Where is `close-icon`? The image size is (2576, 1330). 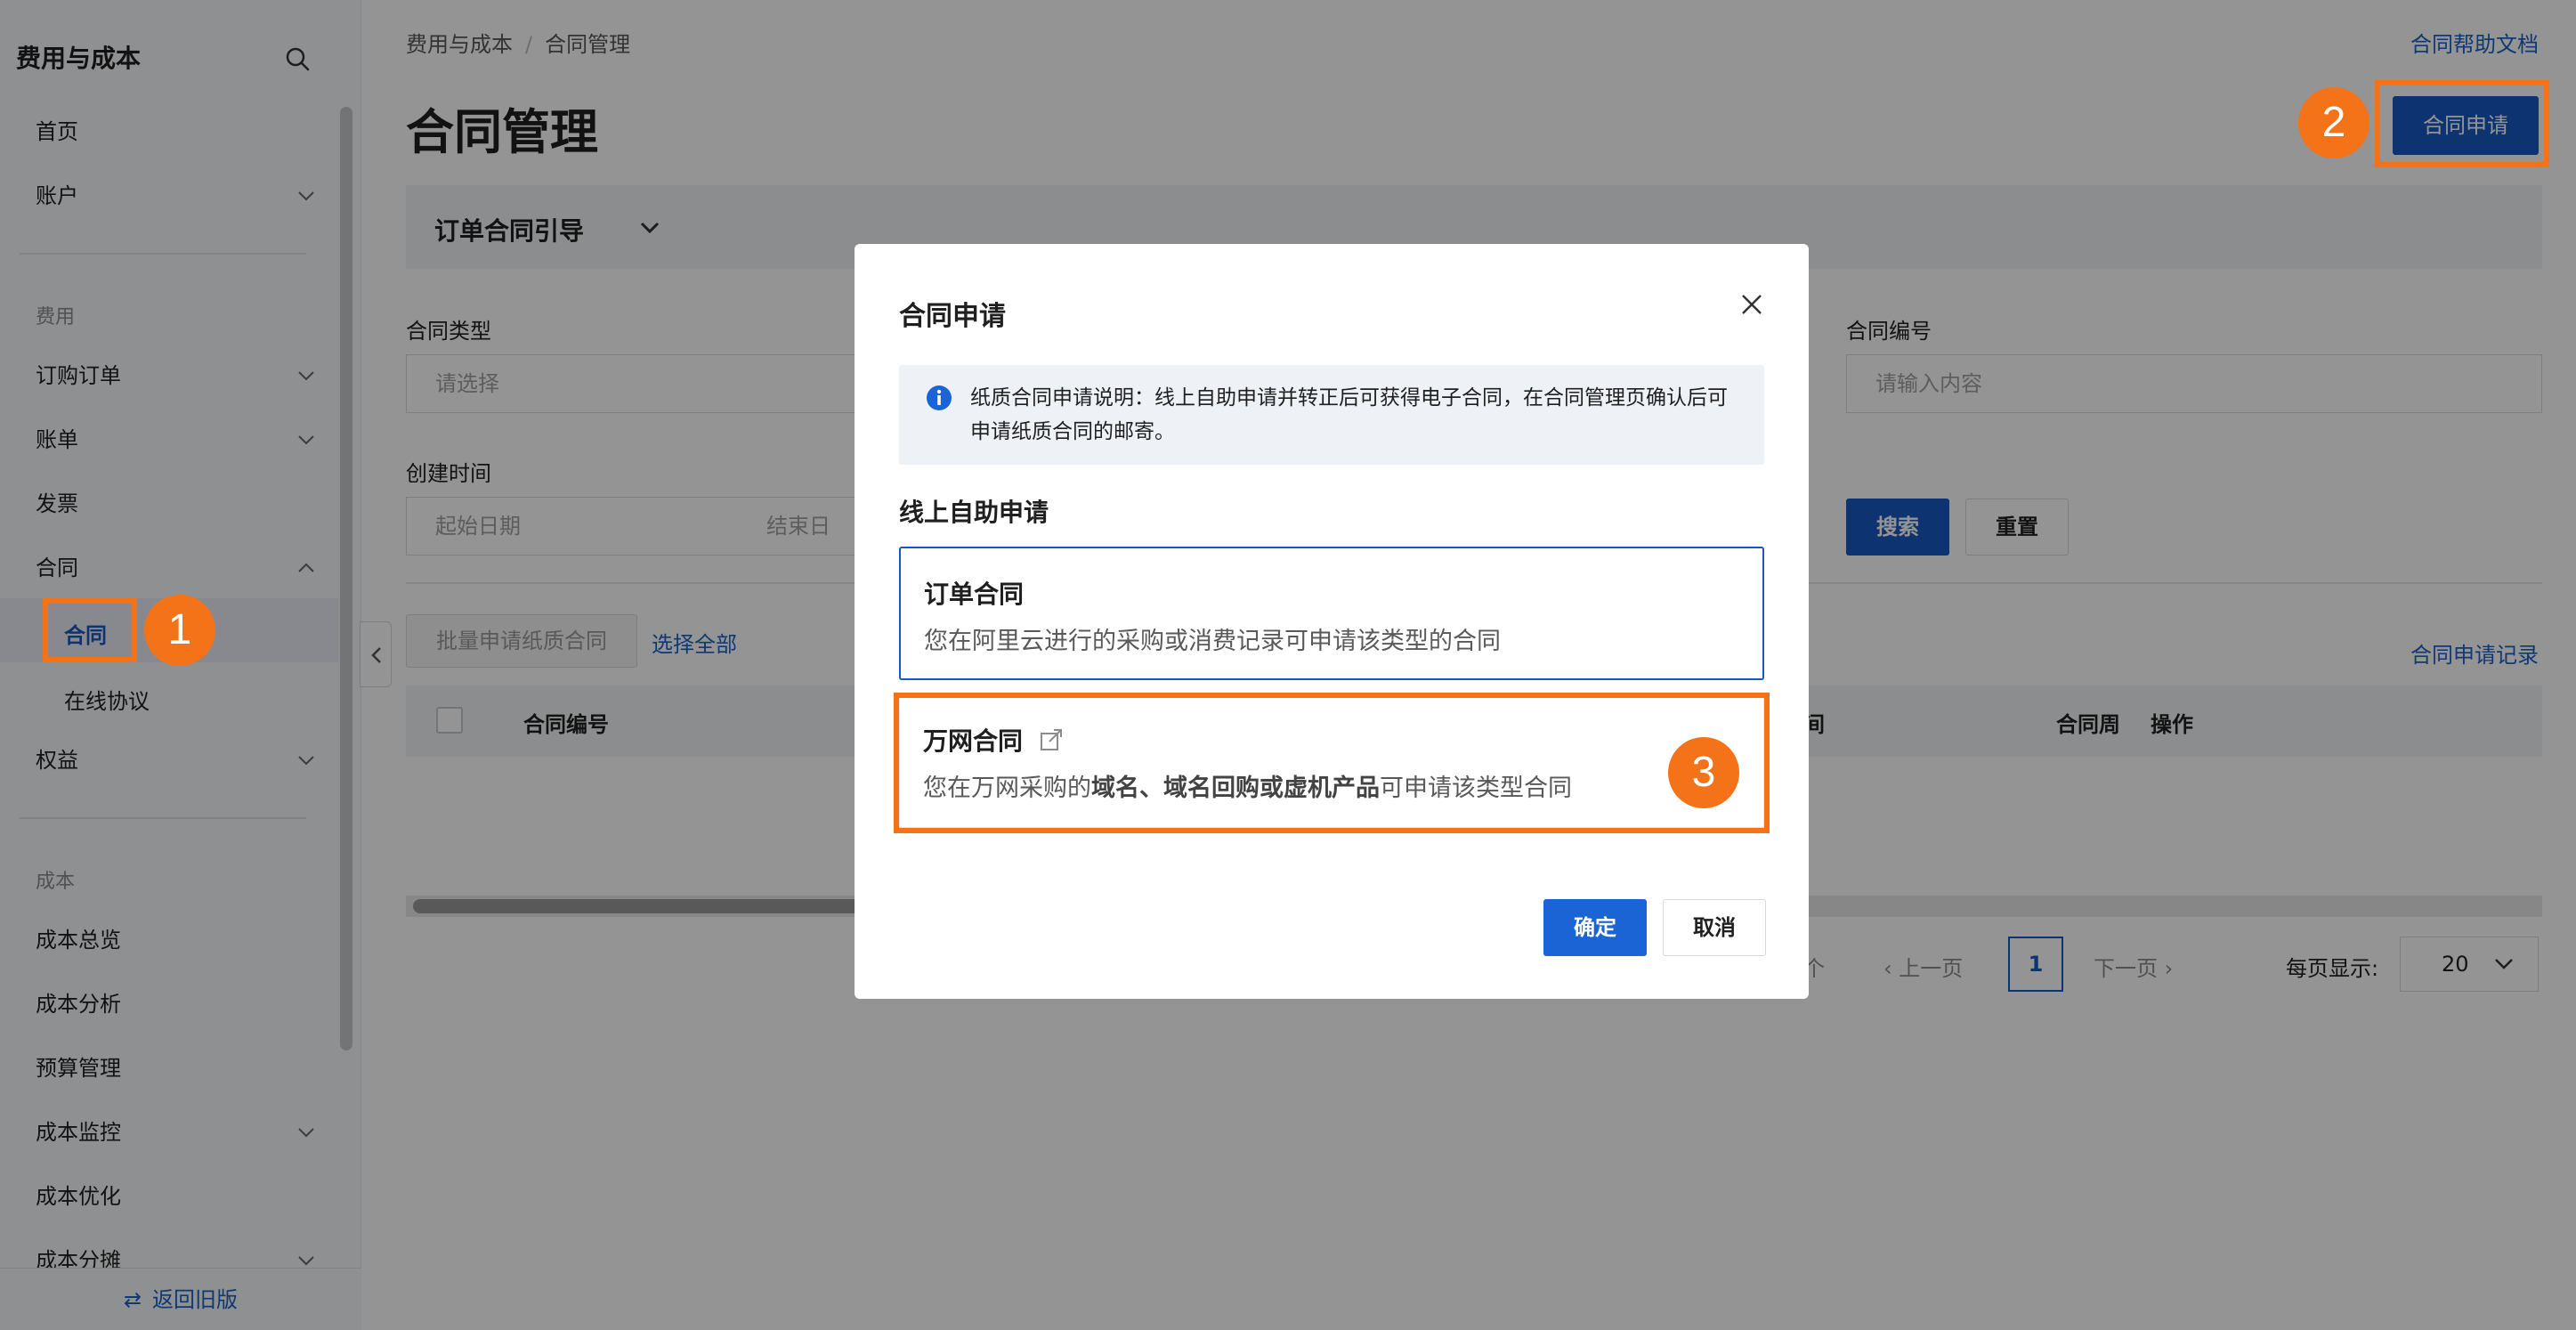 close-icon is located at coordinates (1752, 304).